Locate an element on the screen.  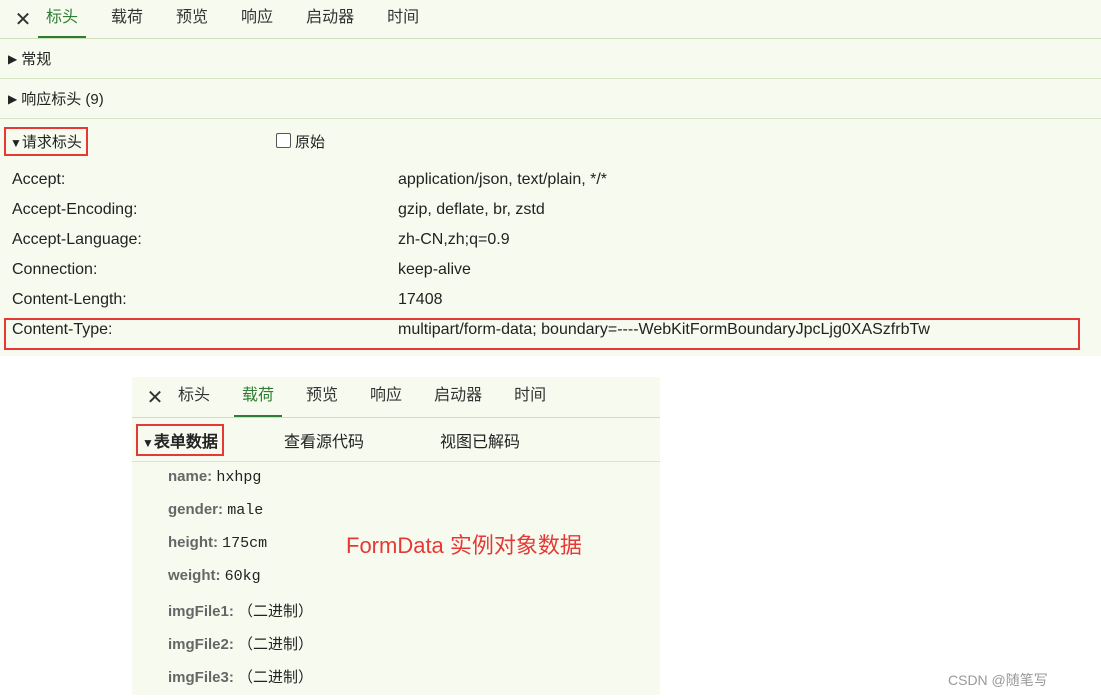
form-field: gender: male is located at coordinates (215, 510).